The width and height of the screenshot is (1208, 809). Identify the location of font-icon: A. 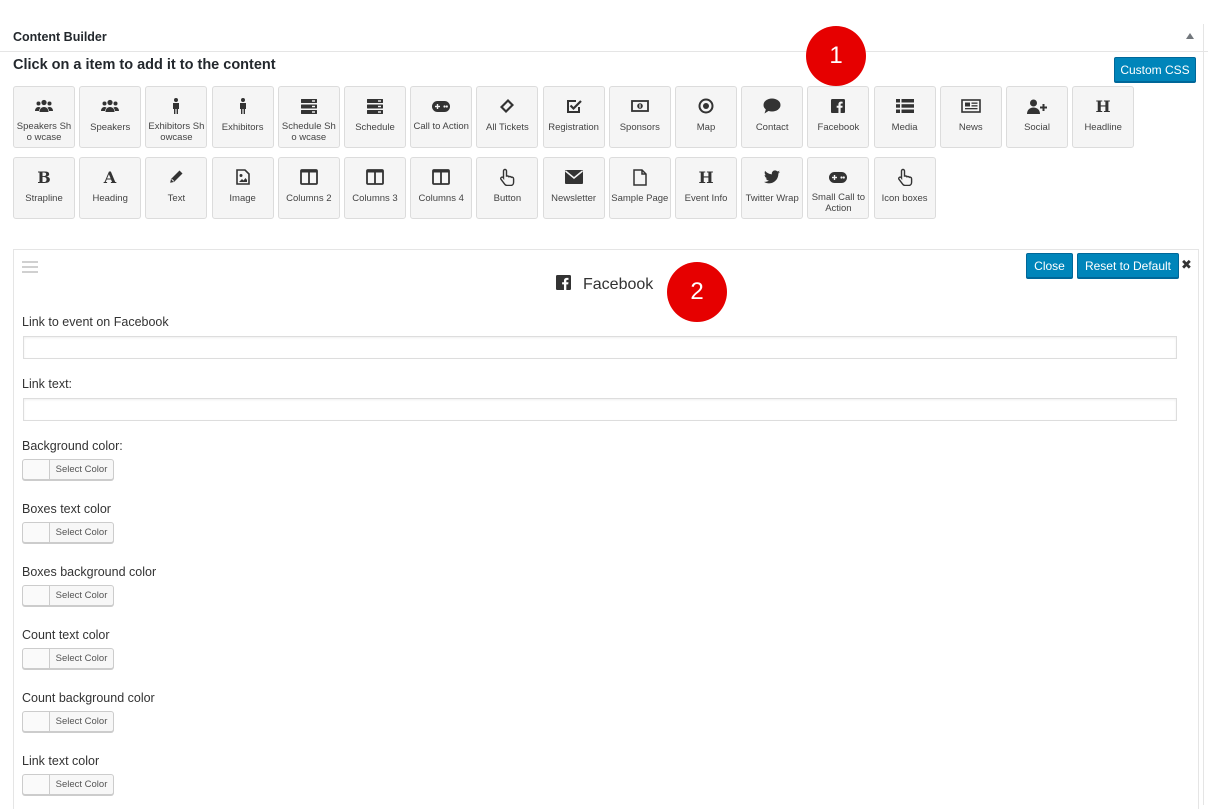
(110, 177).